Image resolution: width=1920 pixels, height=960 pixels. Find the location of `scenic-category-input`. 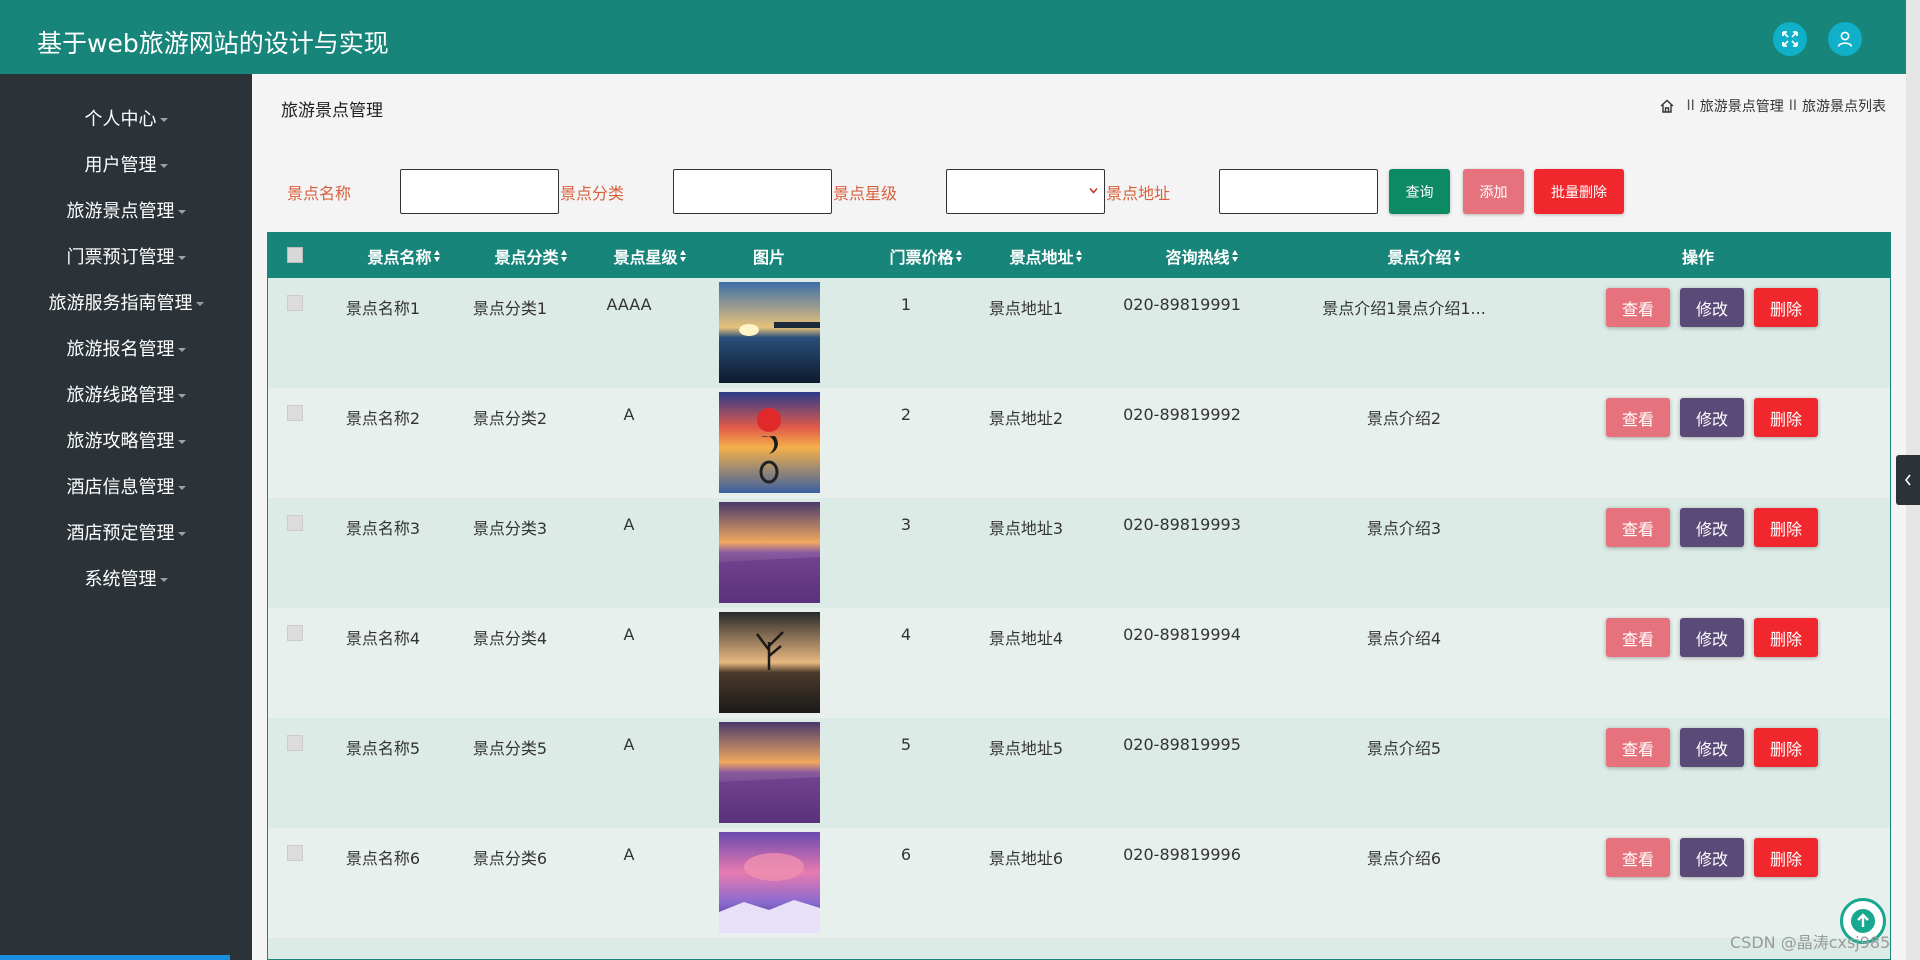

scenic-category-input is located at coordinates (752, 191).